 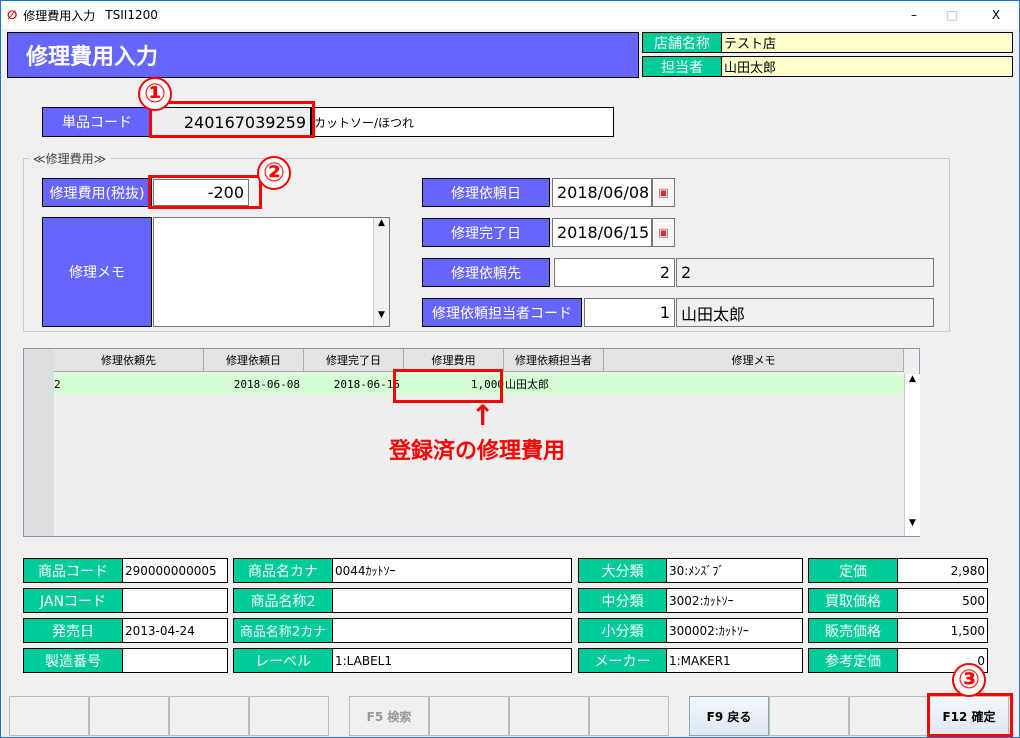 What do you see at coordinates (452, 630) in the screenshot?
I see `name2kana-value` at bounding box center [452, 630].